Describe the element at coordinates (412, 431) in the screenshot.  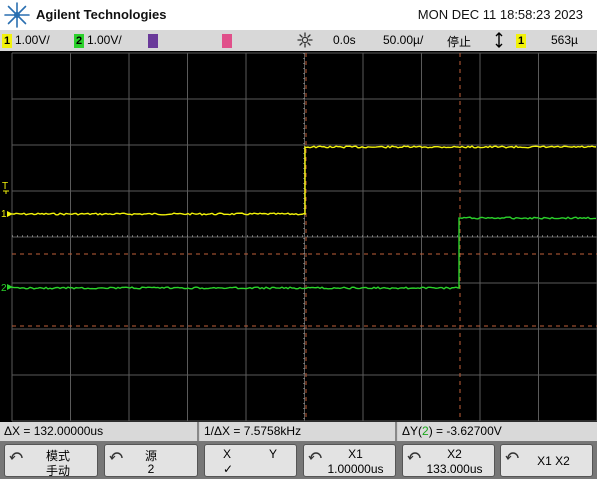
I see `delta-y-prefix: ΔY(` at that location.